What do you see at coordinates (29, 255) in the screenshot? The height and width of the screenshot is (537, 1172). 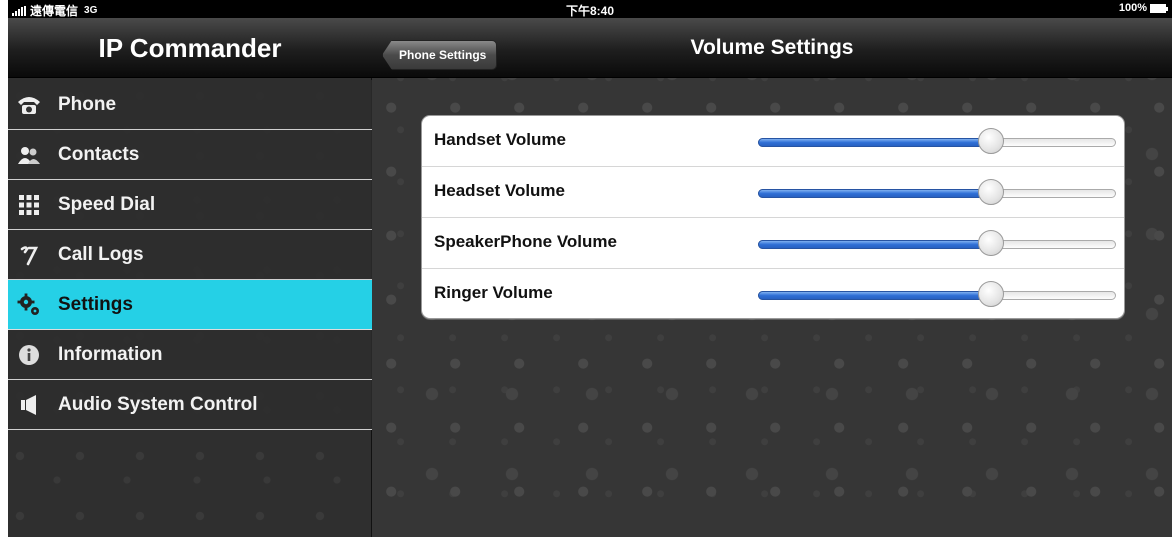 I see `call-log-icon` at bounding box center [29, 255].